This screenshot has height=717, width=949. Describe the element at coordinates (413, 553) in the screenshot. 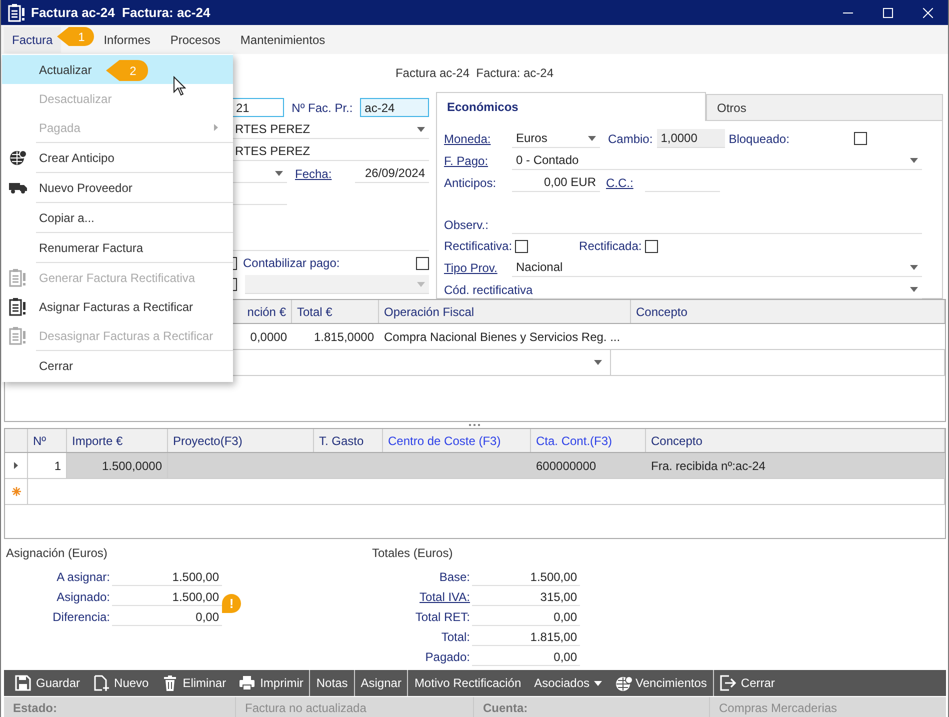

I see `section-title: Totales (Euros)` at that location.